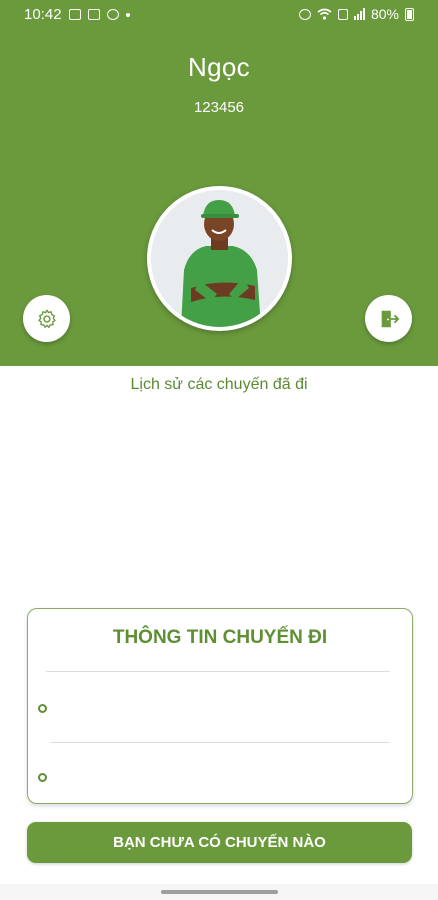 The width and height of the screenshot is (438, 900). I want to click on voicemail-icon, so click(93, 14).